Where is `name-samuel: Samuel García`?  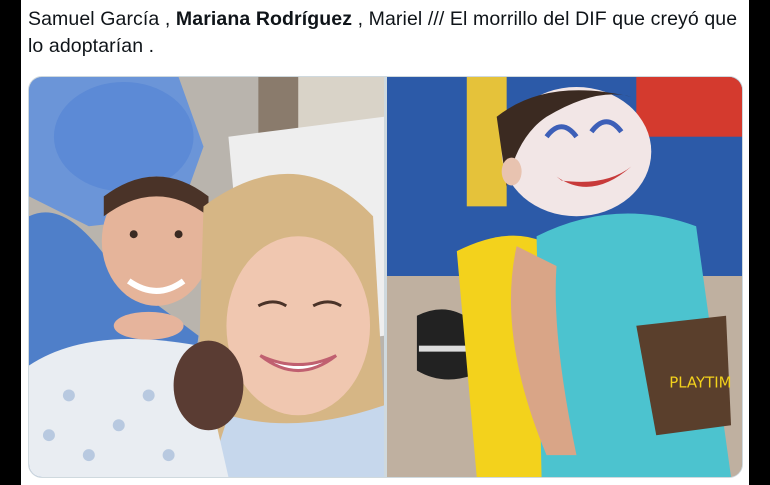 name-samuel: Samuel García is located at coordinates (94, 19).